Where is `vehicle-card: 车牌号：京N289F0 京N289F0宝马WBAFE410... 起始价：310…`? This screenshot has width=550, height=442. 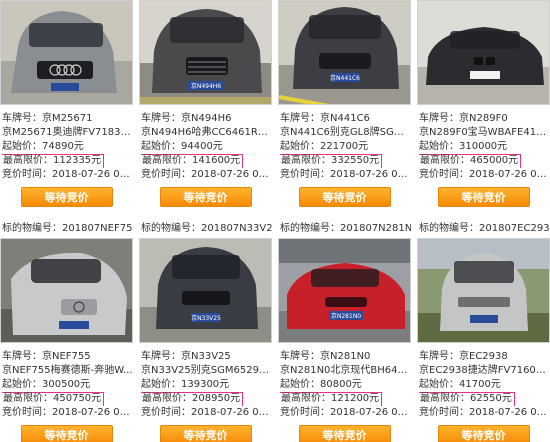
vehicle-card: 车牌号：京N289F0 京N289F0宝马WBAFE410... 起始价：310… is located at coordinates (483, 103).